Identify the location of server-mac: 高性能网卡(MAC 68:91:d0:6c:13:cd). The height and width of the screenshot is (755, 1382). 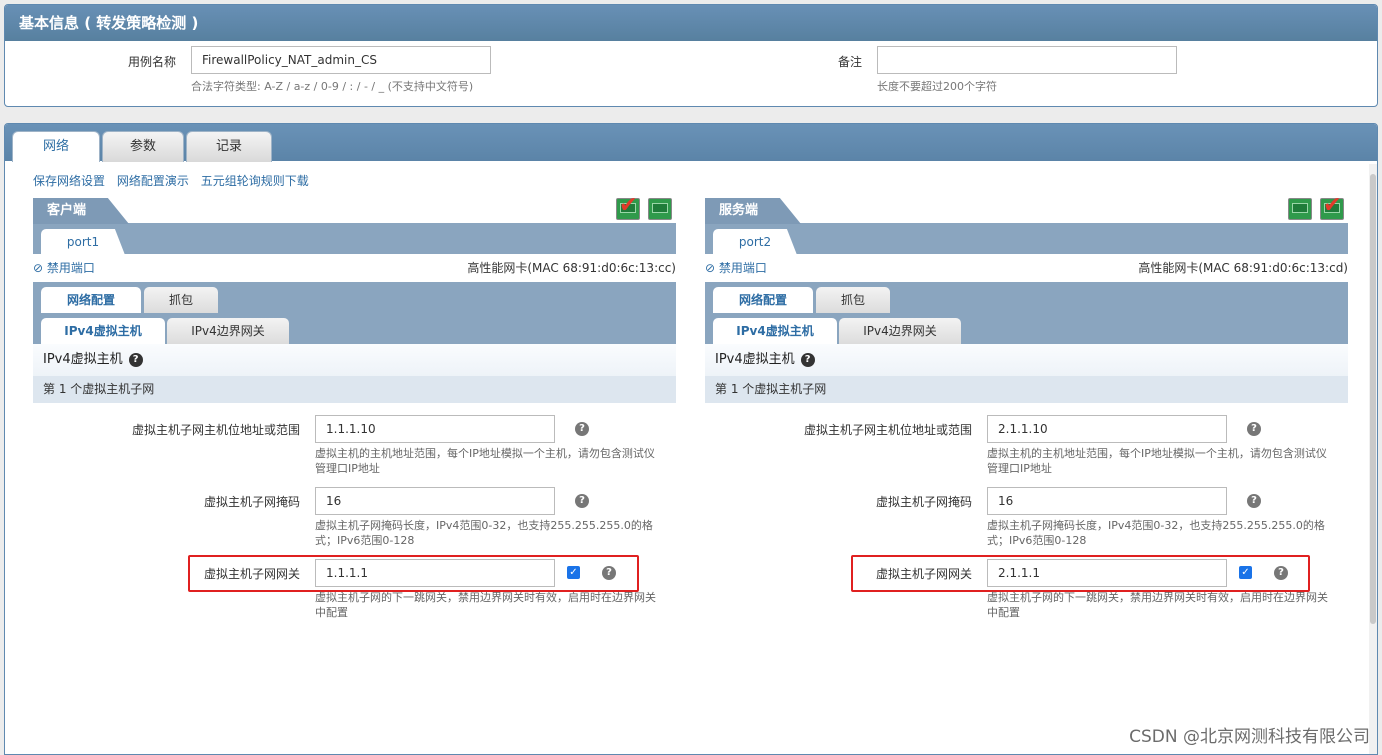
(1243, 268).